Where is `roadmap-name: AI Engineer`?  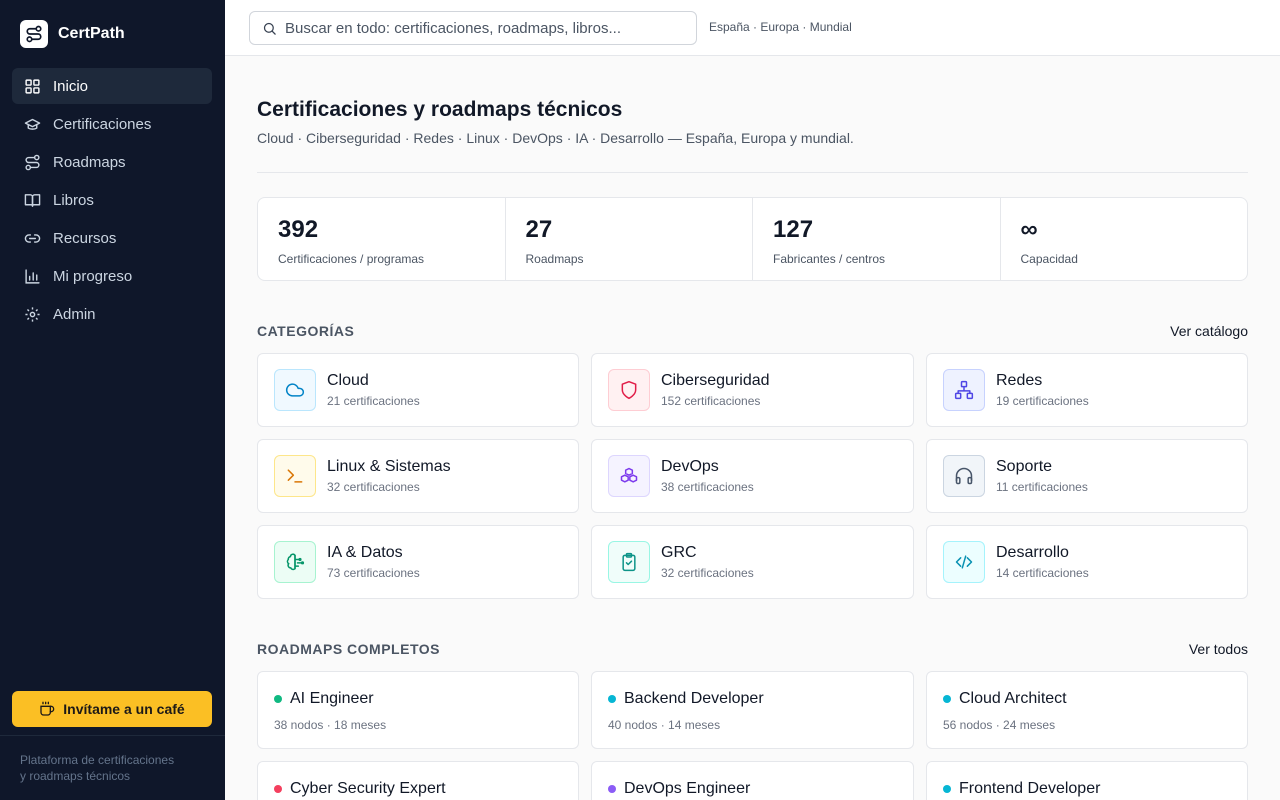 roadmap-name: AI Engineer is located at coordinates (332, 698).